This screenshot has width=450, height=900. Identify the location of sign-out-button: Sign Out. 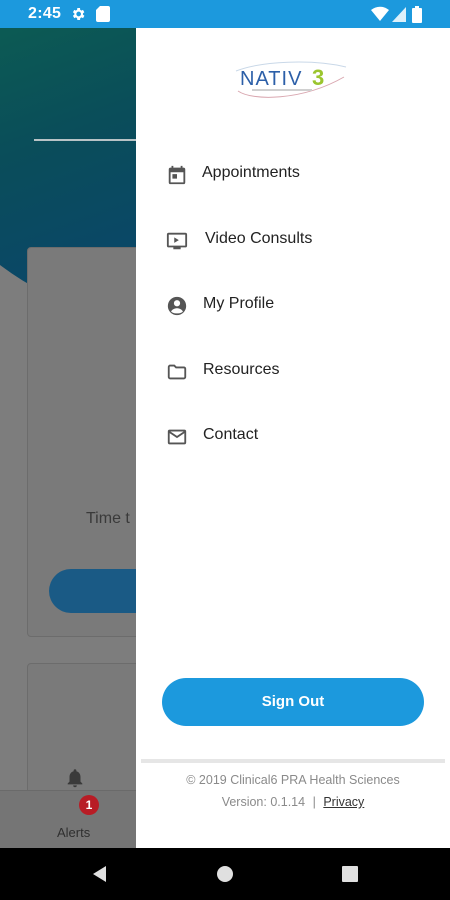
(293, 702).